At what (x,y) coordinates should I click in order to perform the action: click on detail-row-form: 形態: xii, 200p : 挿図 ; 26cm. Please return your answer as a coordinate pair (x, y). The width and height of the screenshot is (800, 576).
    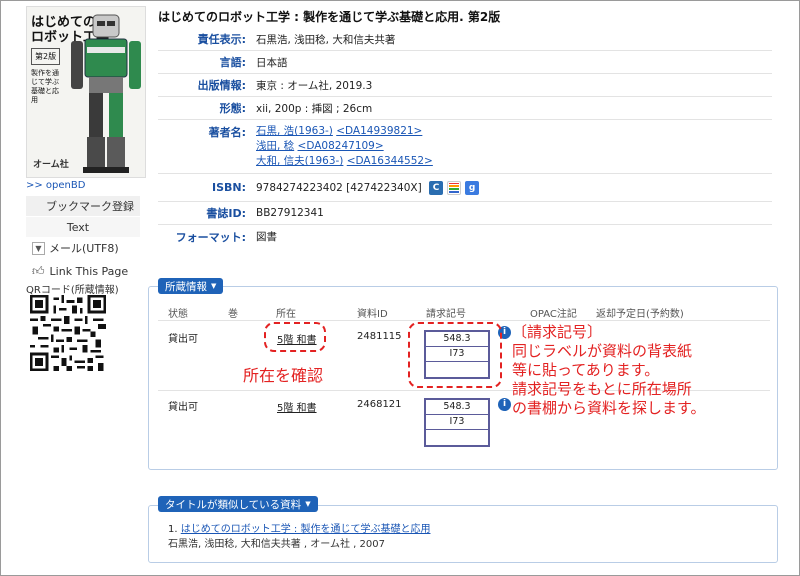
    Looking at the image, I should click on (465, 108).